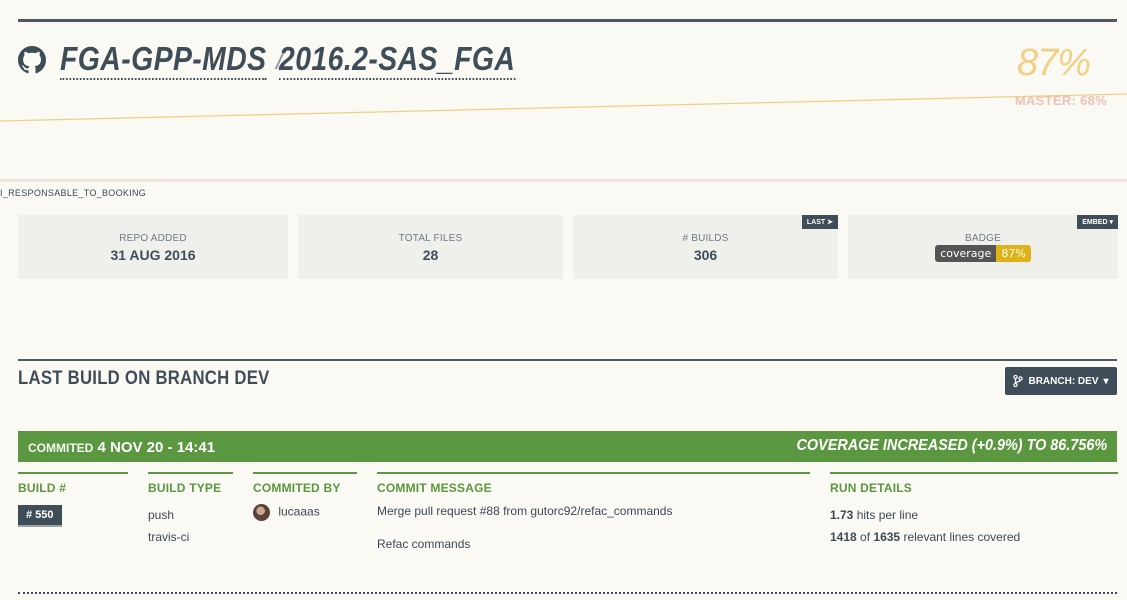 Image resolution: width=1127 pixels, height=600 pixels. Describe the element at coordinates (156, 447) in the screenshot. I see `committed-at: 4 NOV 20 - 14:41` at that location.